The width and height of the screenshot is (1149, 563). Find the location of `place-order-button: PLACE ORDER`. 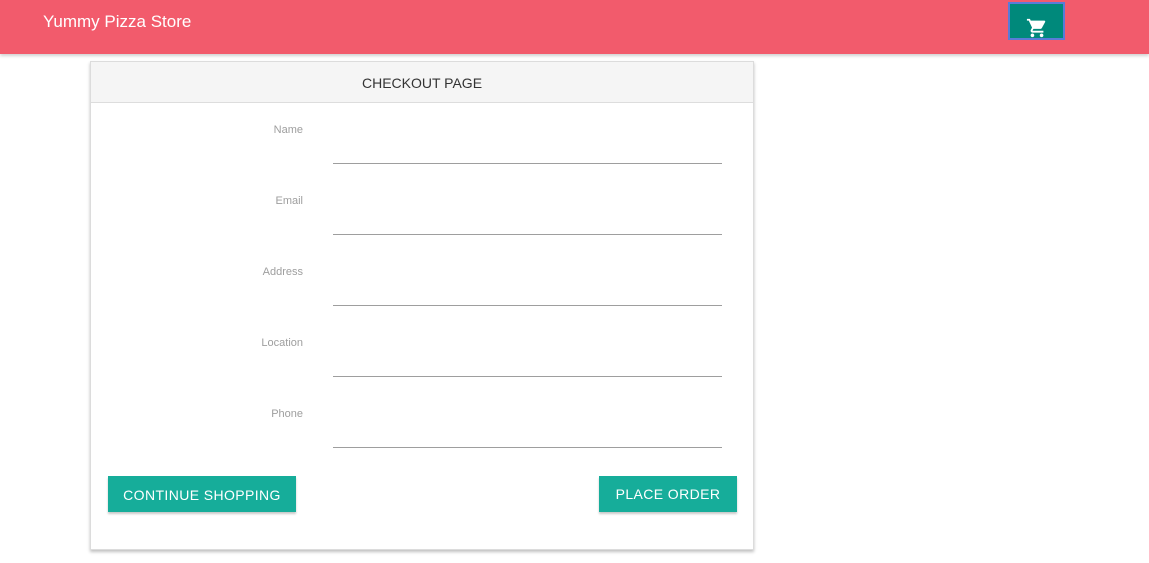

place-order-button: PLACE ORDER is located at coordinates (668, 494).